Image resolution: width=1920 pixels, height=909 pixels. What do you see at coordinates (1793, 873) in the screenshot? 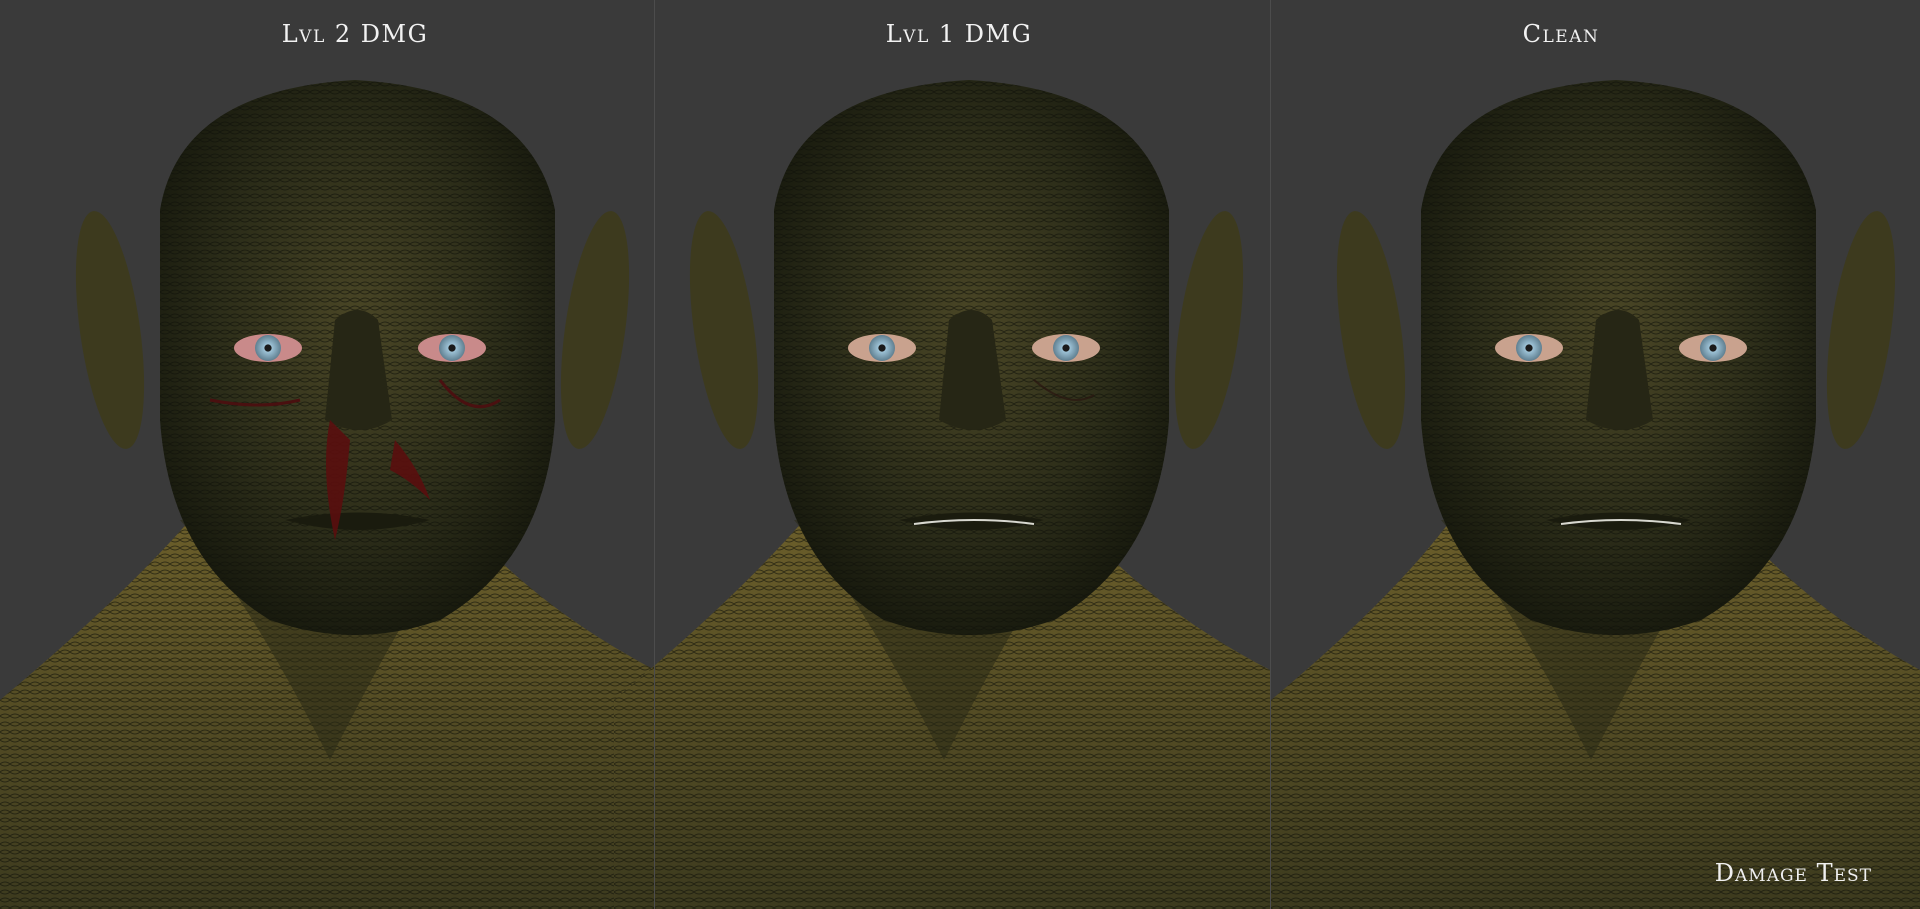
I see `damage-test-watermark: Damage Test` at bounding box center [1793, 873].